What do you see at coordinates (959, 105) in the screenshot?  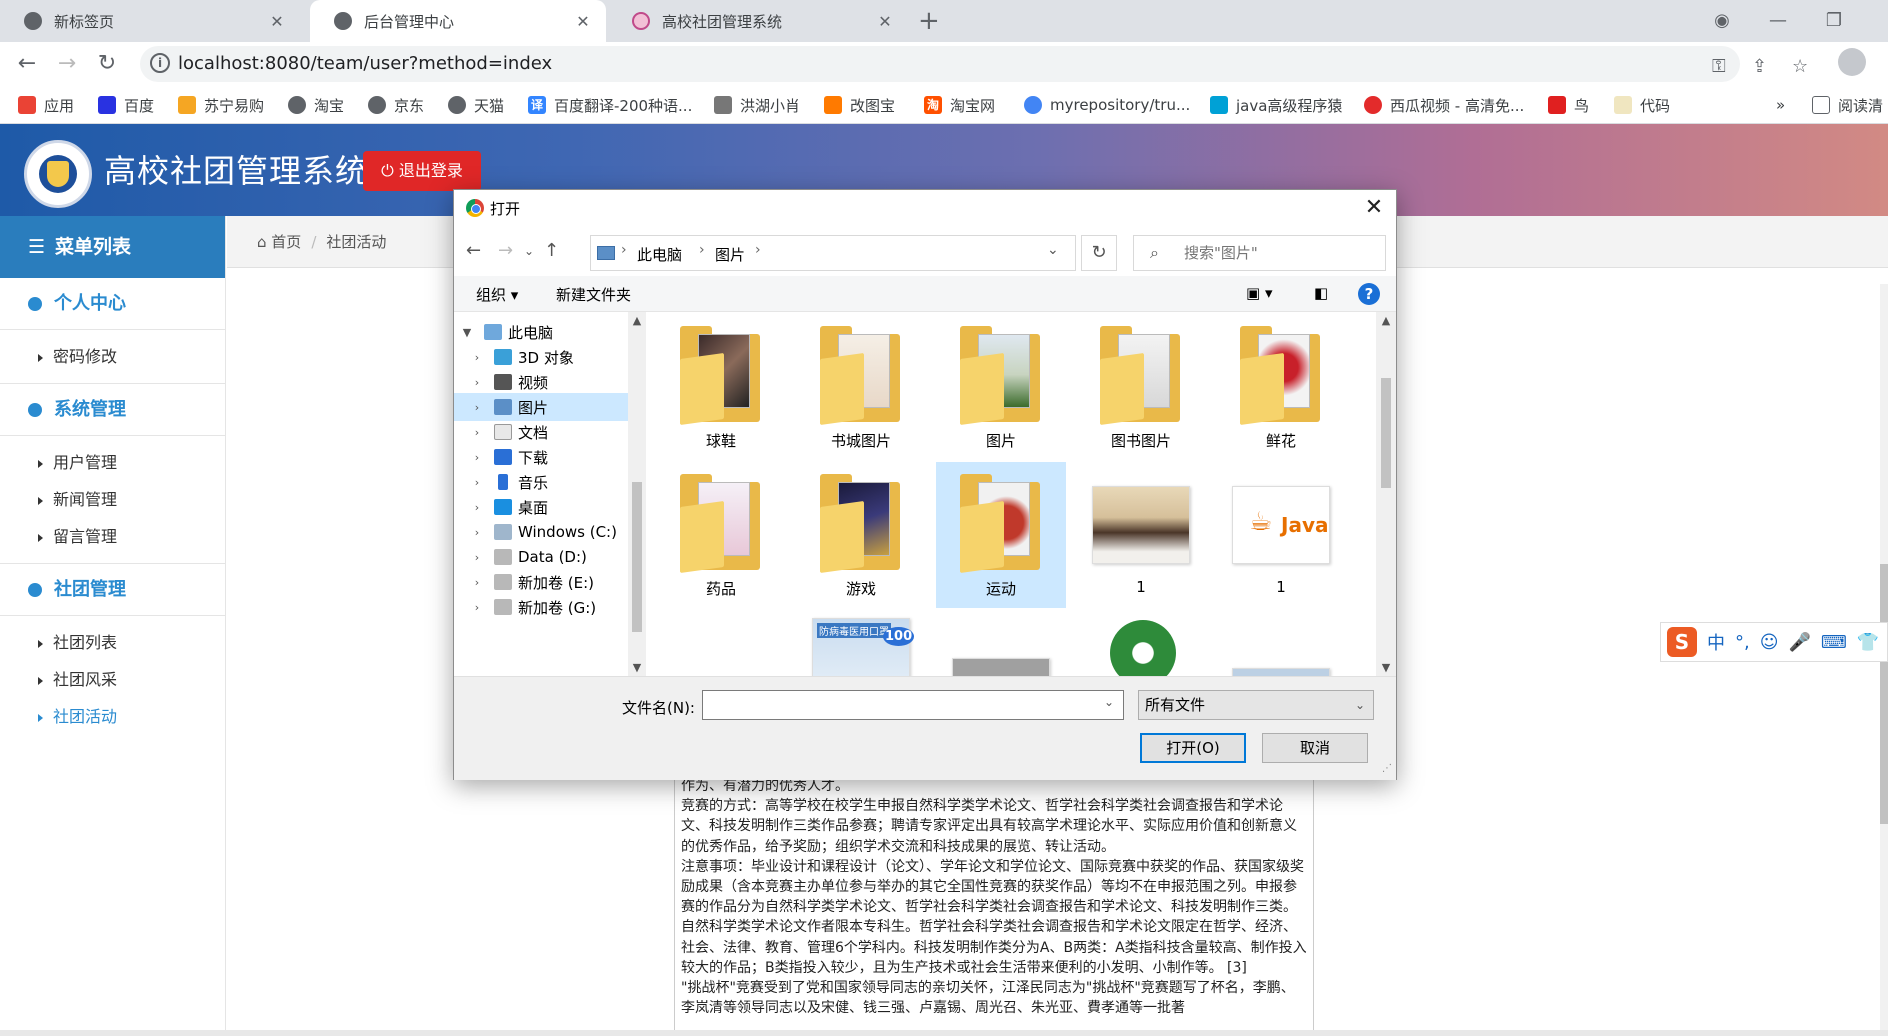 I see `bookmark-taobao-net: 淘 淘宝网` at bounding box center [959, 105].